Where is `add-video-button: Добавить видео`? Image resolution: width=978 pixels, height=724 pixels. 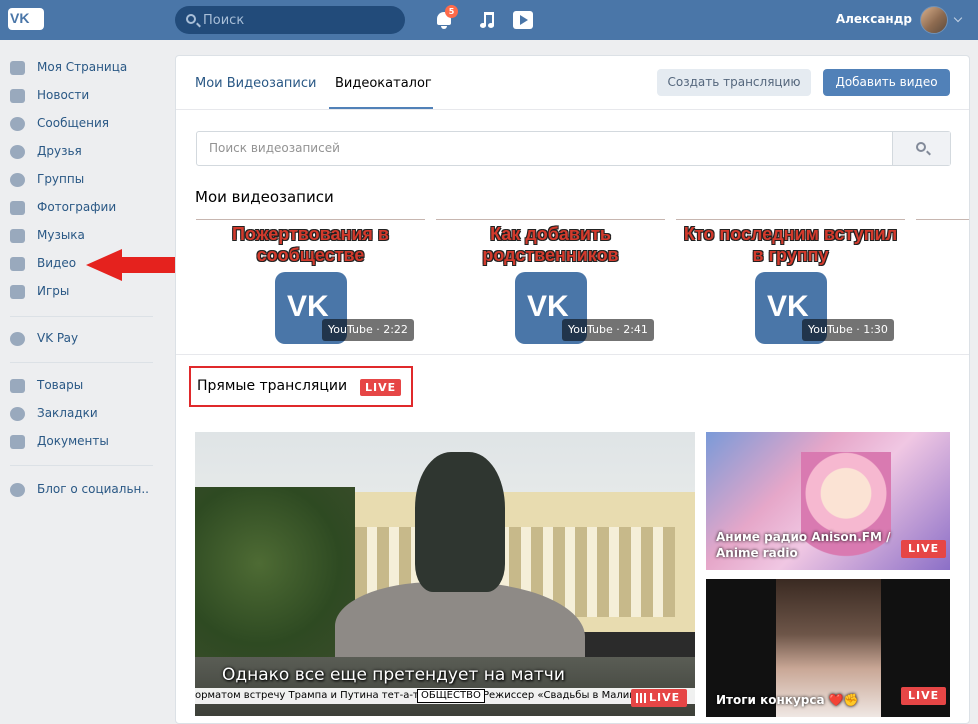
add-video-button: Добавить видео is located at coordinates (886, 82).